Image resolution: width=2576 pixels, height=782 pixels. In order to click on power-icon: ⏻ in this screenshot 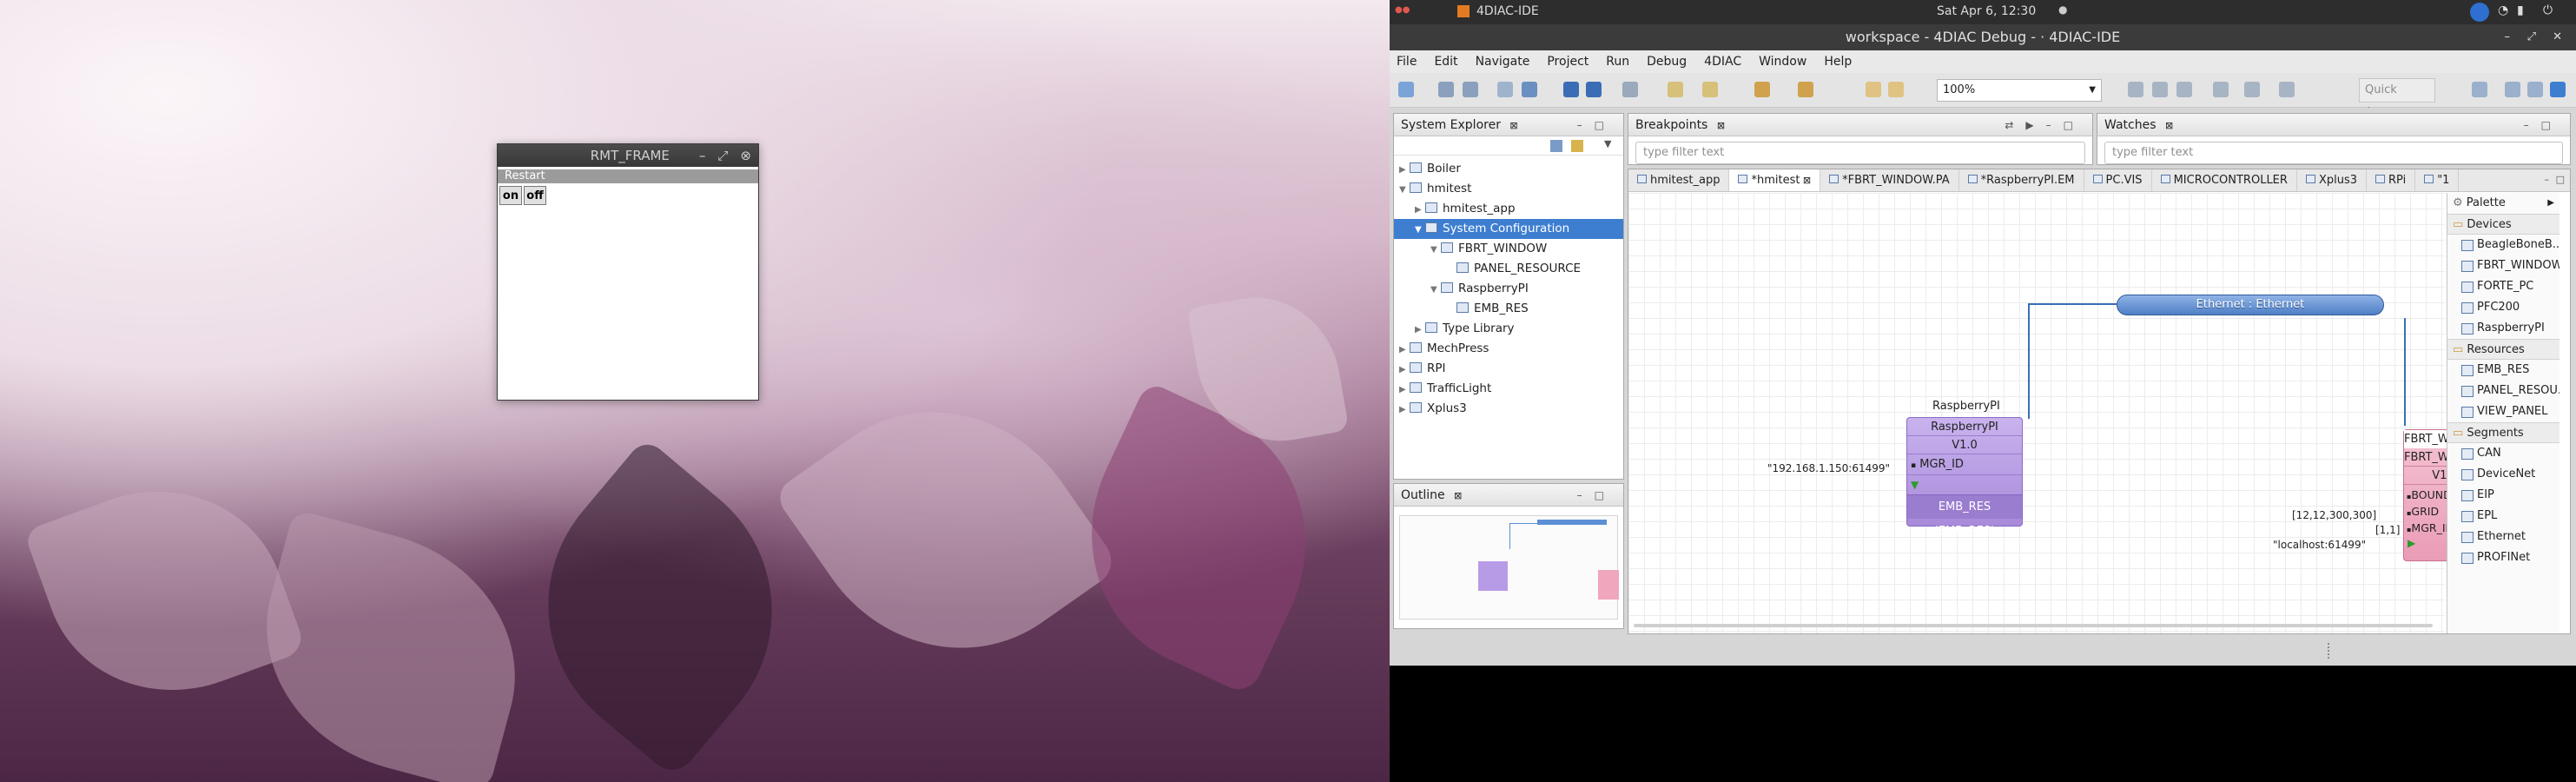, I will do `click(2548, 10)`.